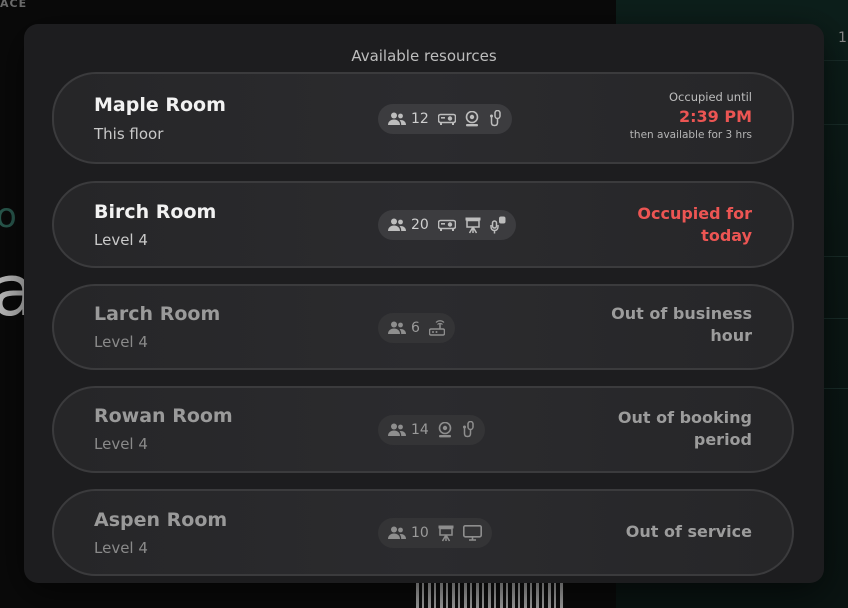  Describe the element at coordinates (842, 38) in the screenshot. I see `background-right-number: 1` at that location.